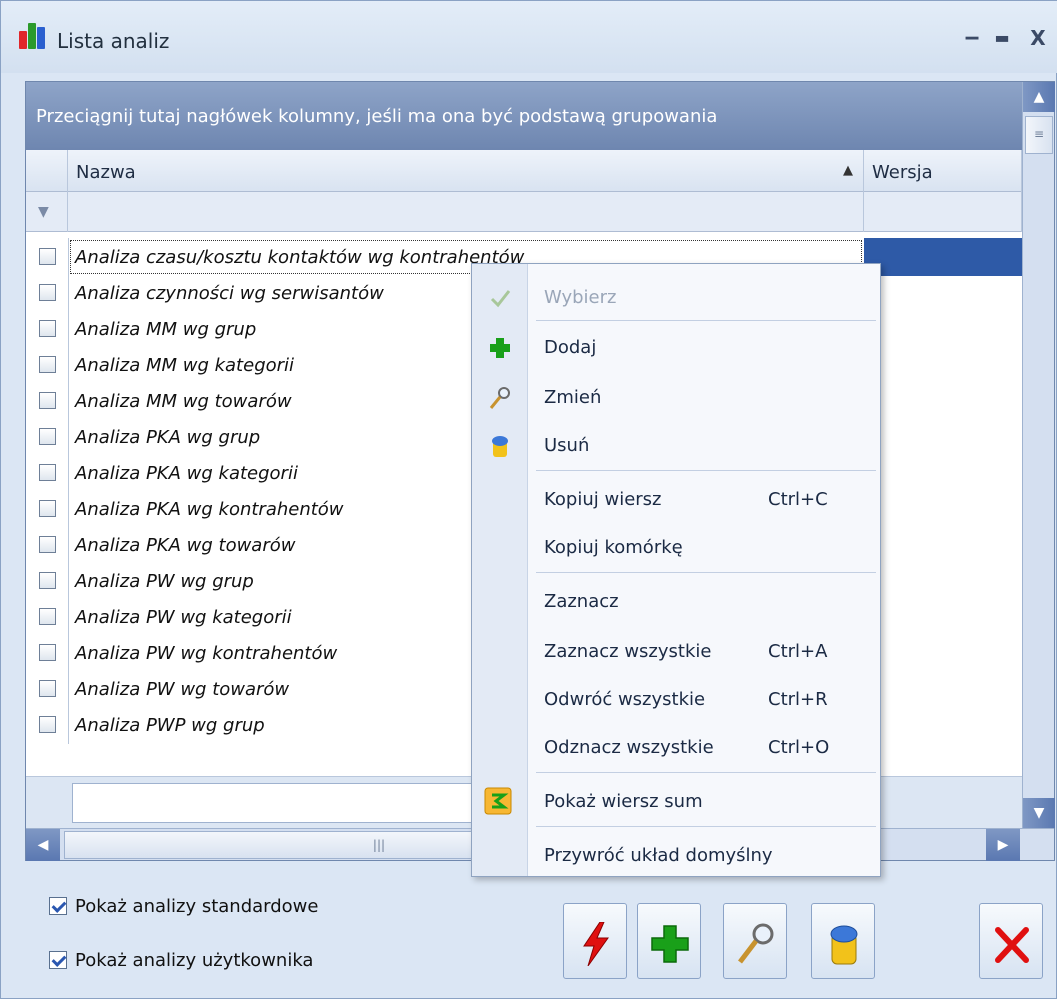 The height and width of the screenshot is (999, 1057). I want to click on delete-analysis-button, so click(843, 941).